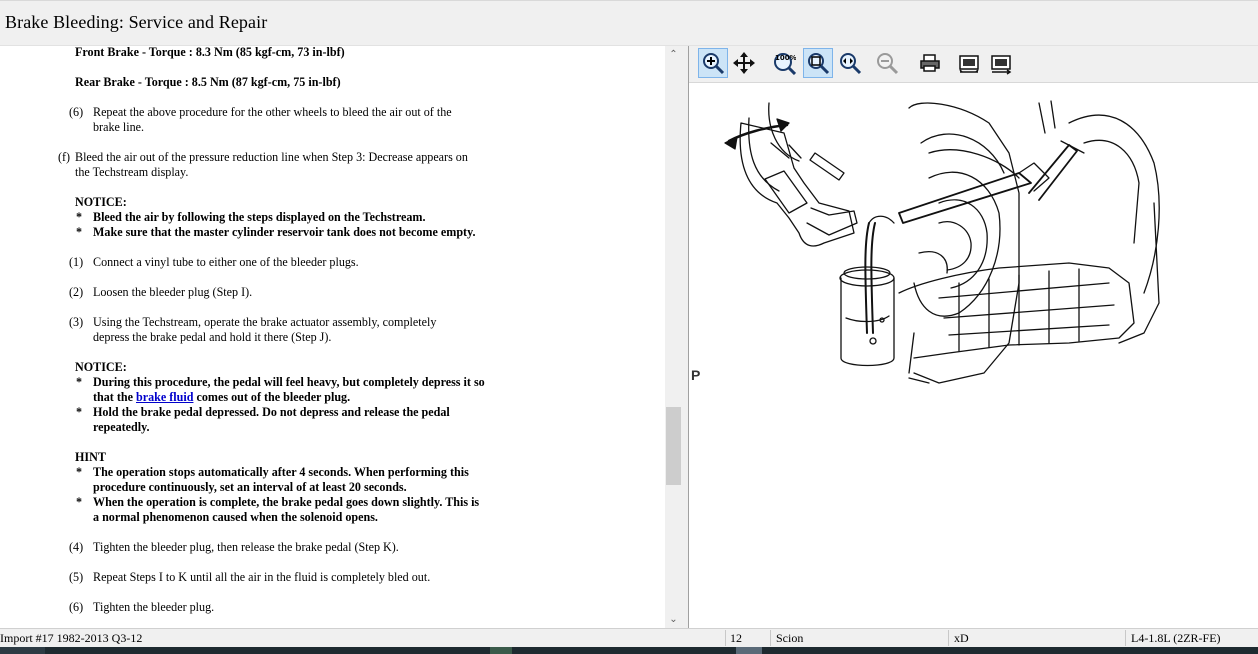 This screenshot has height=654, width=1258. Describe the element at coordinates (791, 174) in the screenshot. I see `foot-pedal-drawing` at that location.